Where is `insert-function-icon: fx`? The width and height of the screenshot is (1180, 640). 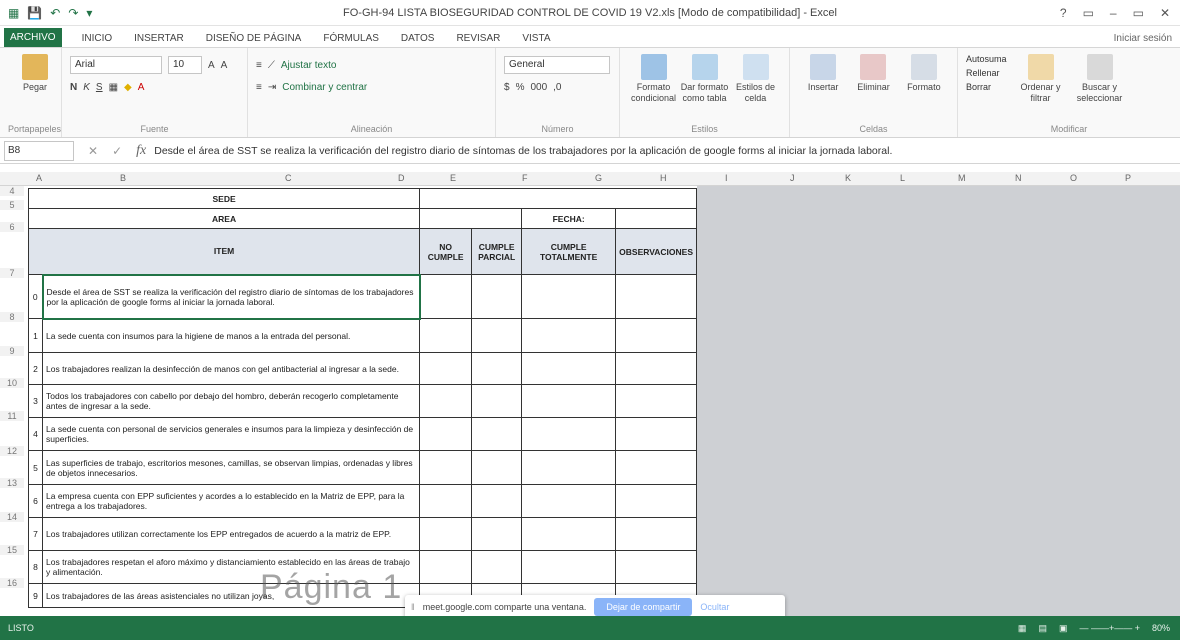 insert-function-icon: fx is located at coordinates (141, 151).